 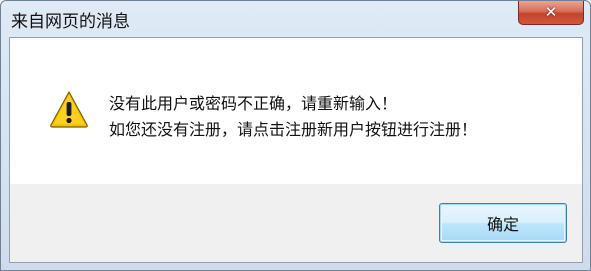 What do you see at coordinates (293, 129) in the screenshot?
I see `message-line-2: 如您还没有注册，请点击注册新用户按钮进行注册！` at bounding box center [293, 129].